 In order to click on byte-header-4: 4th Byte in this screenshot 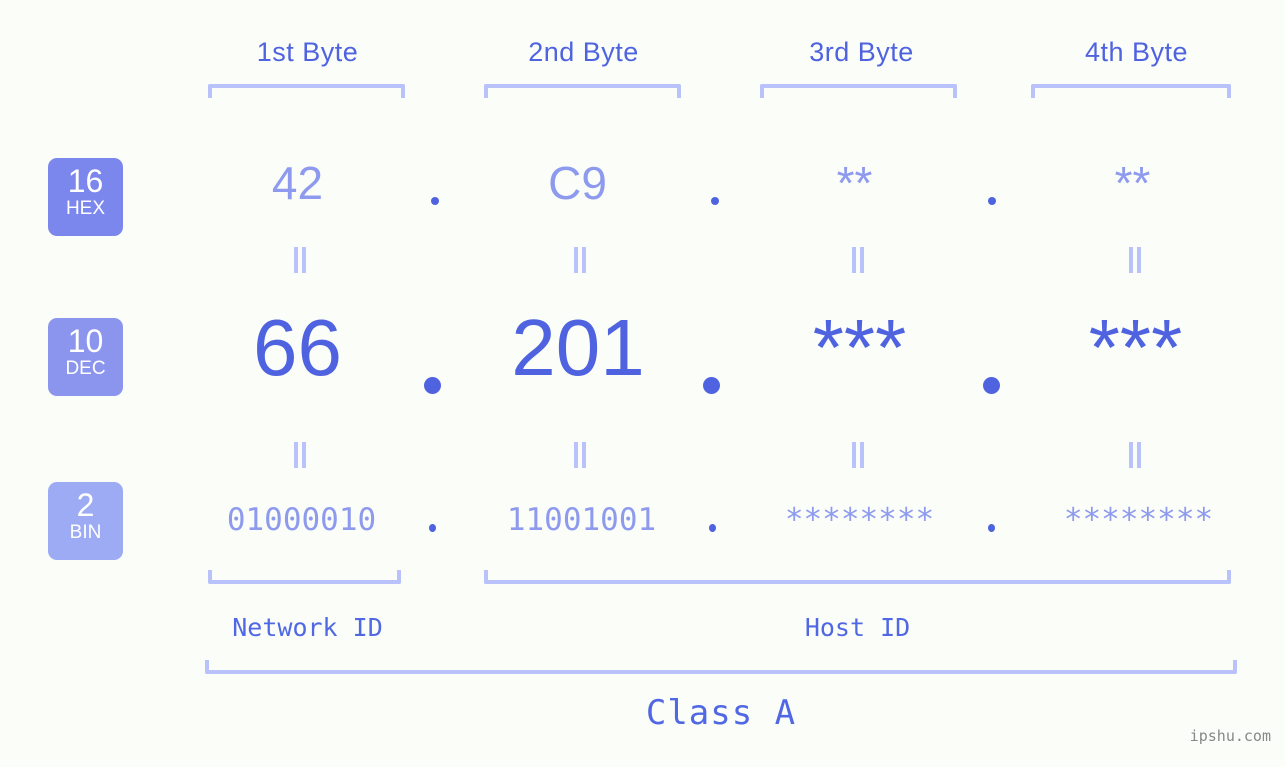, I will do `click(1136, 52)`.